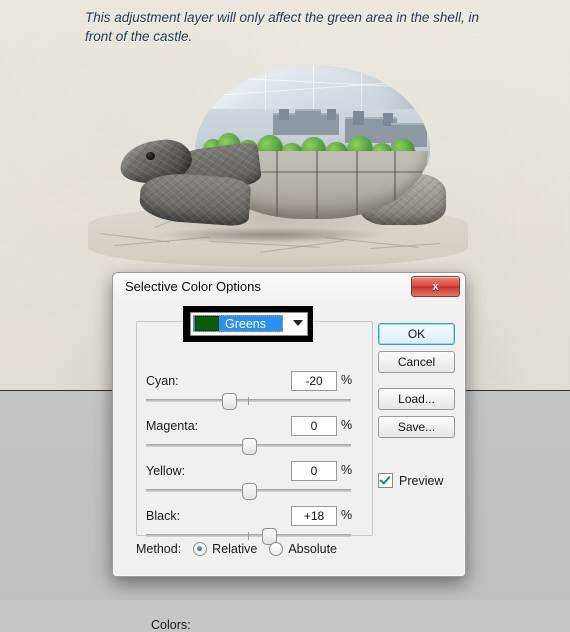 The width and height of the screenshot is (570, 632). Describe the element at coordinates (289, 287) in the screenshot. I see `dialog-titlebar: Selective Color Options x` at that location.